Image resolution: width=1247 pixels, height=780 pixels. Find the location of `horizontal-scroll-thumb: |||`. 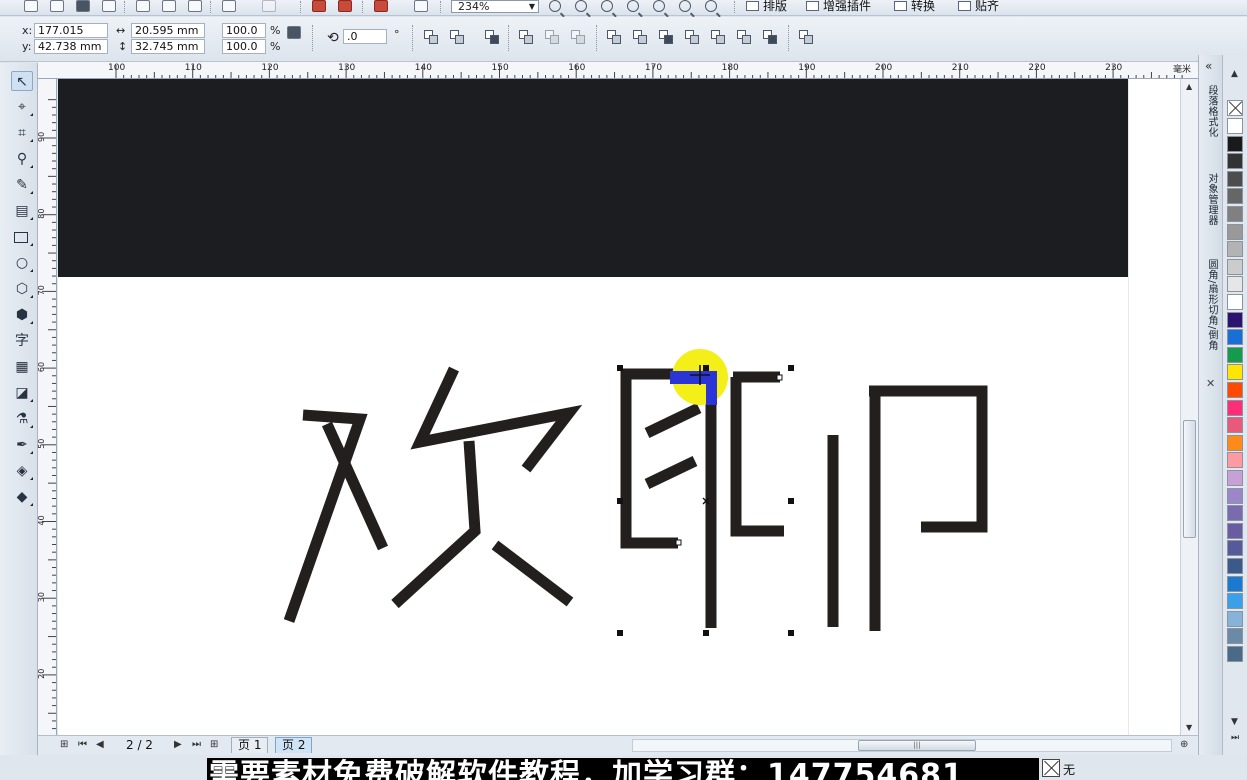

horizontal-scroll-thumb: ||| is located at coordinates (917, 745).